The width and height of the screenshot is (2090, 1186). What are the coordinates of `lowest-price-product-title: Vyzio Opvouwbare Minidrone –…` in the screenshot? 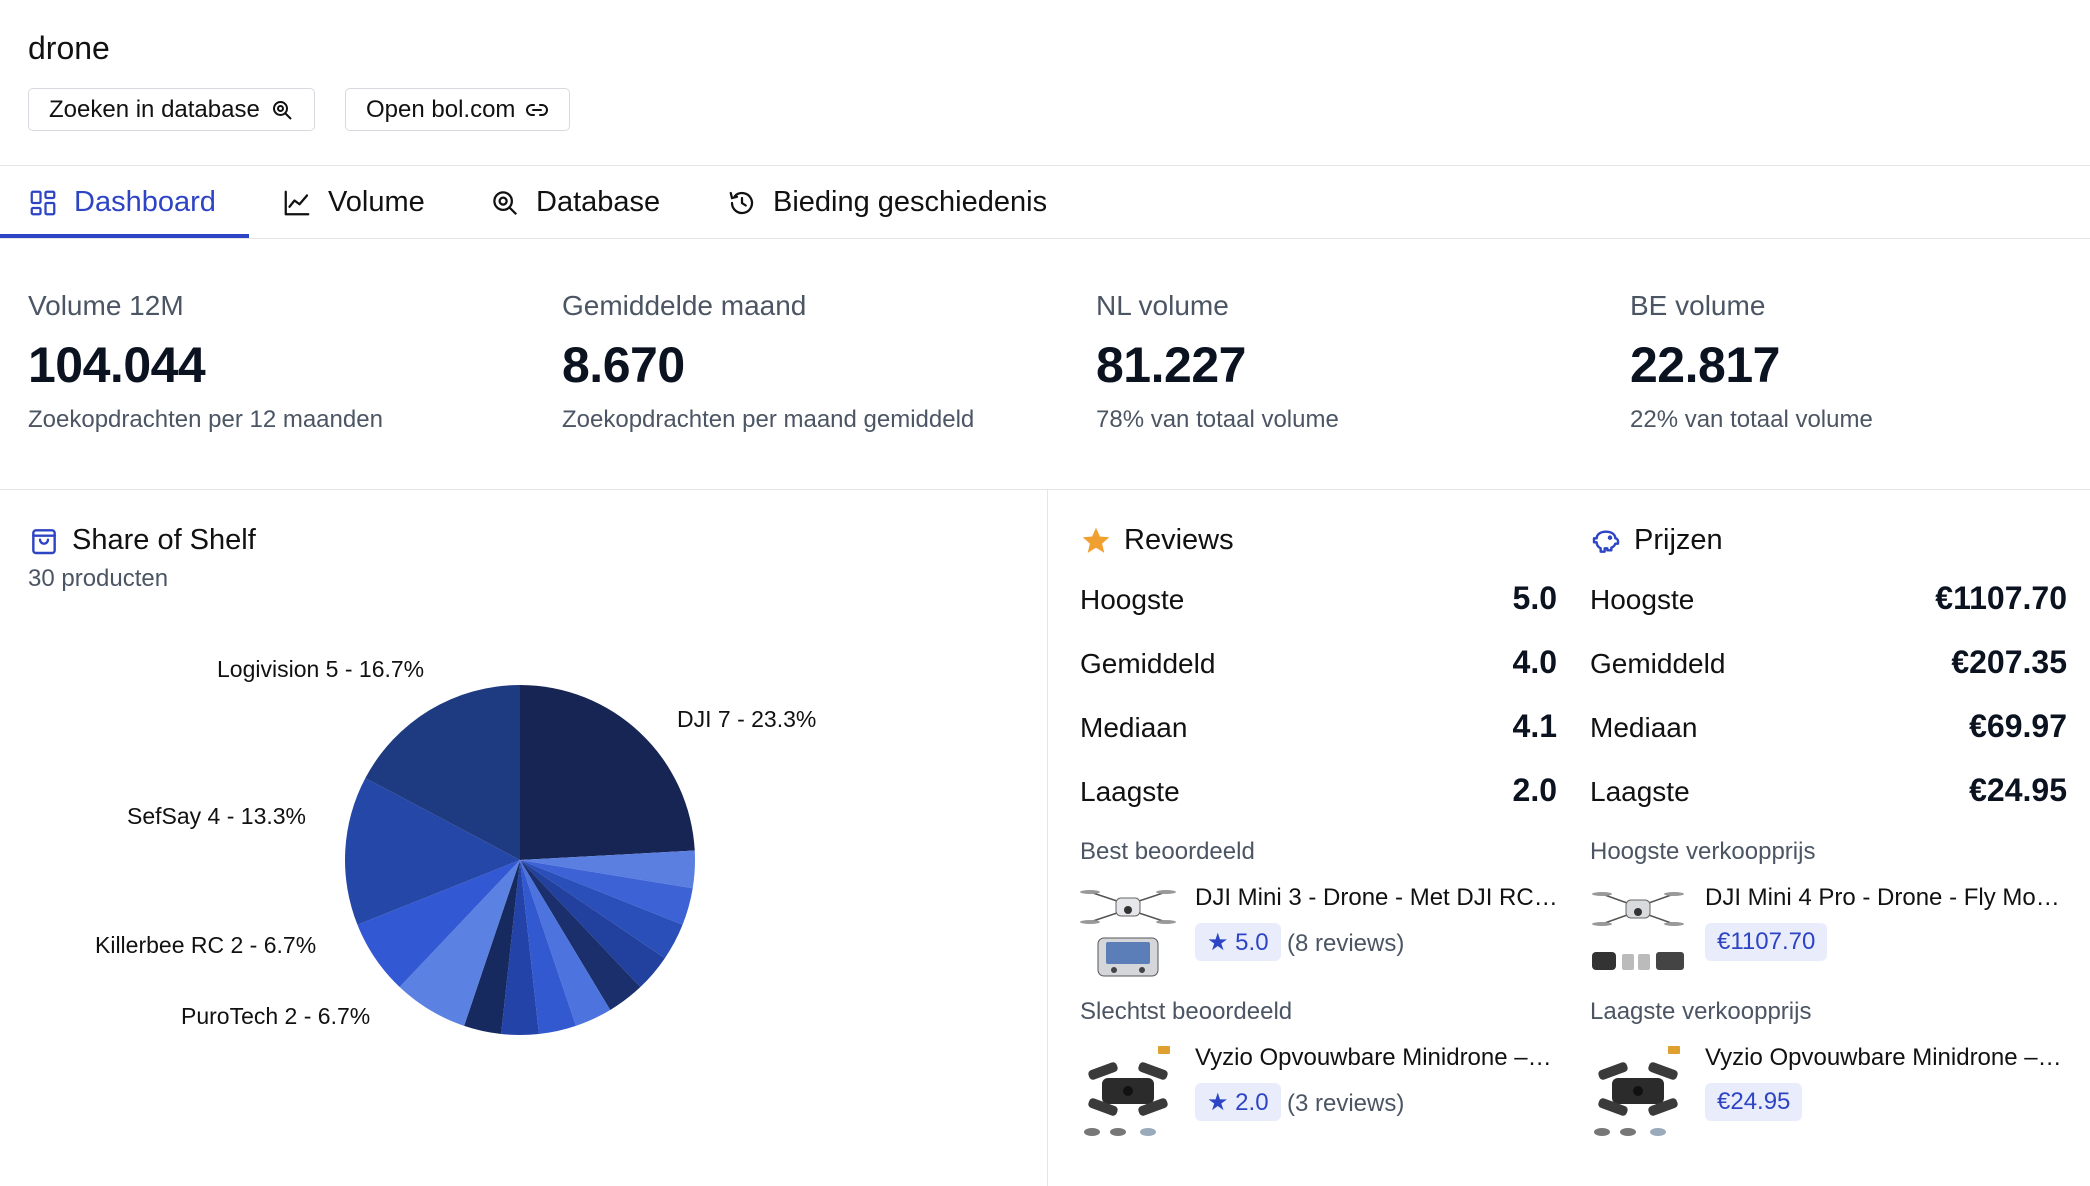 It's located at (1887, 1058).